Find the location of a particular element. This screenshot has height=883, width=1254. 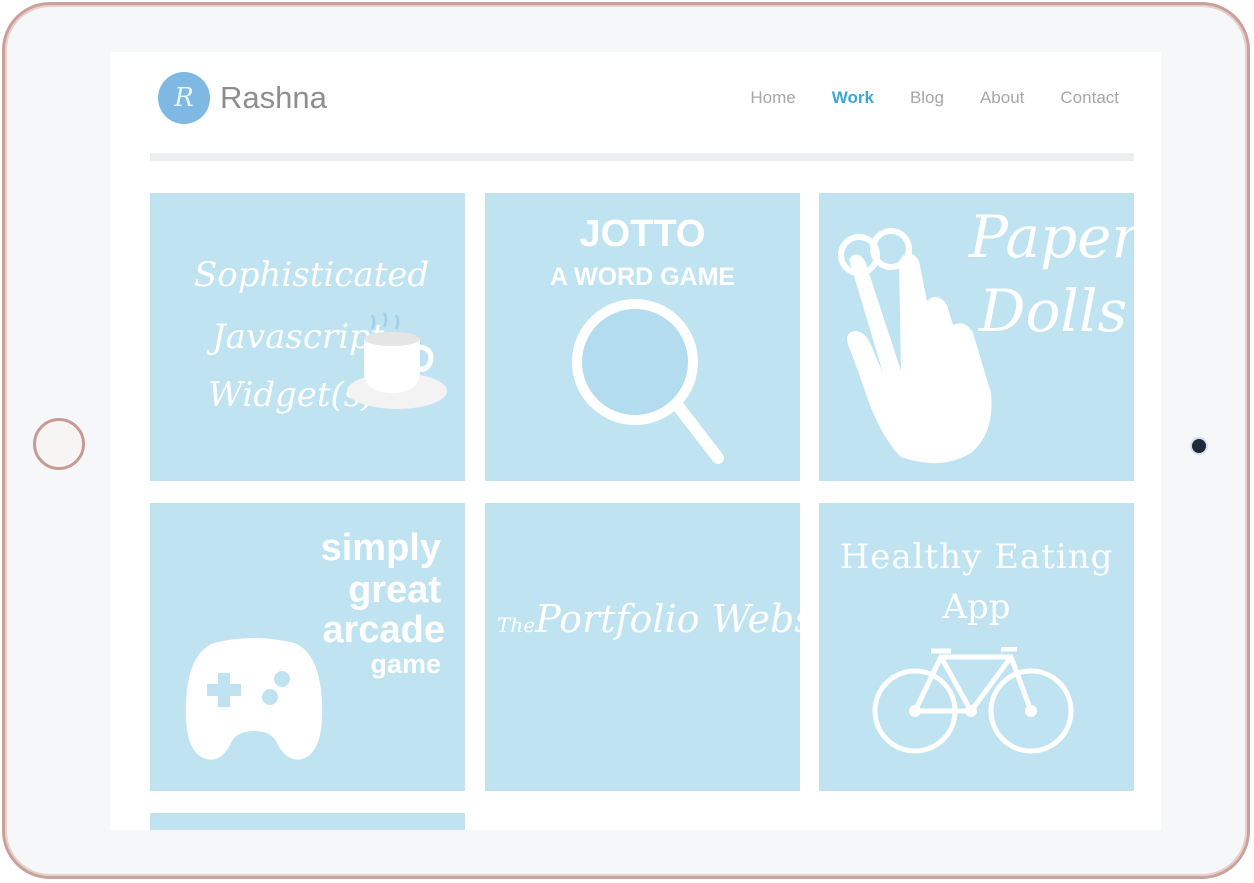

gamepad-icon is located at coordinates (254, 699).